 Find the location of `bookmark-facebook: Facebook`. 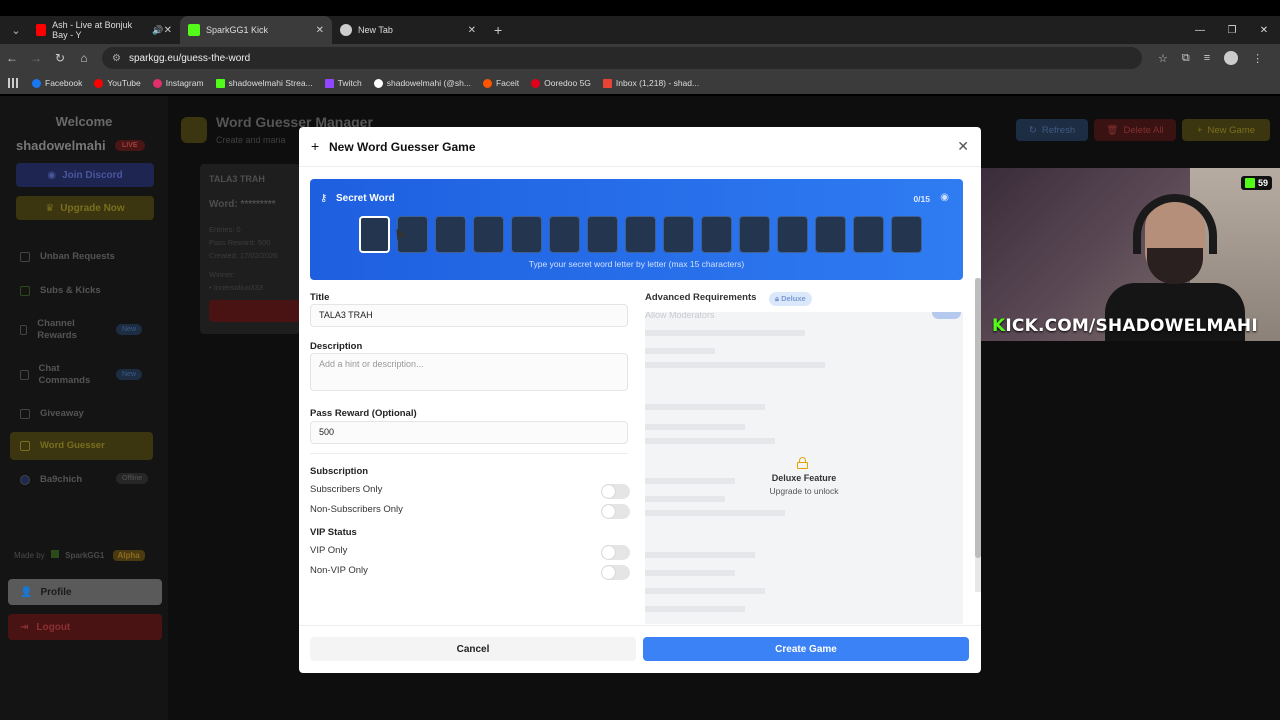

bookmark-facebook: Facebook is located at coordinates (57, 83).